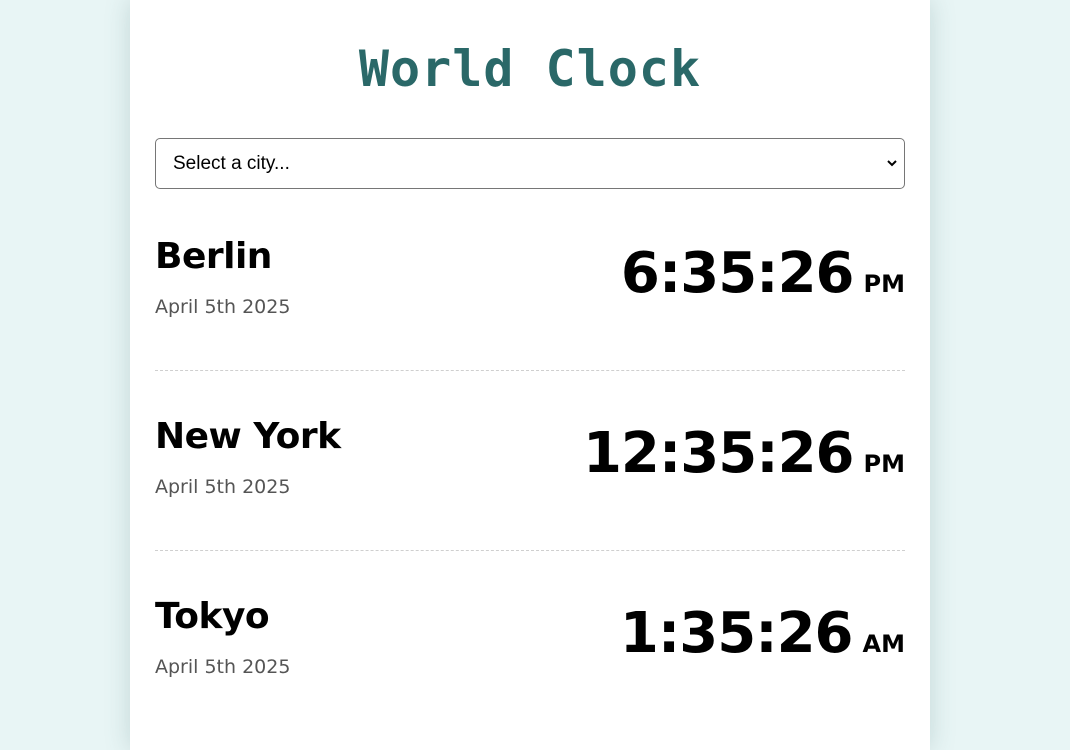 Image resolution: width=1070 pixels, height=750 pixels. I want to click on city-time: 1:35:26 AM, so click(762, 634).